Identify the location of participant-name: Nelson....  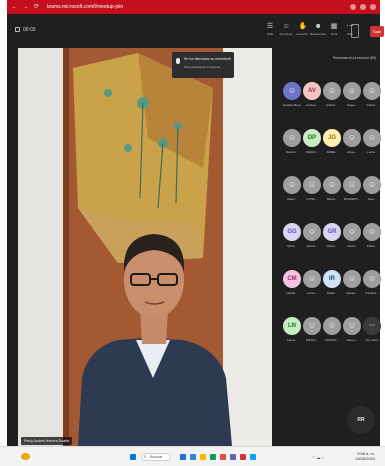
(292, 152).